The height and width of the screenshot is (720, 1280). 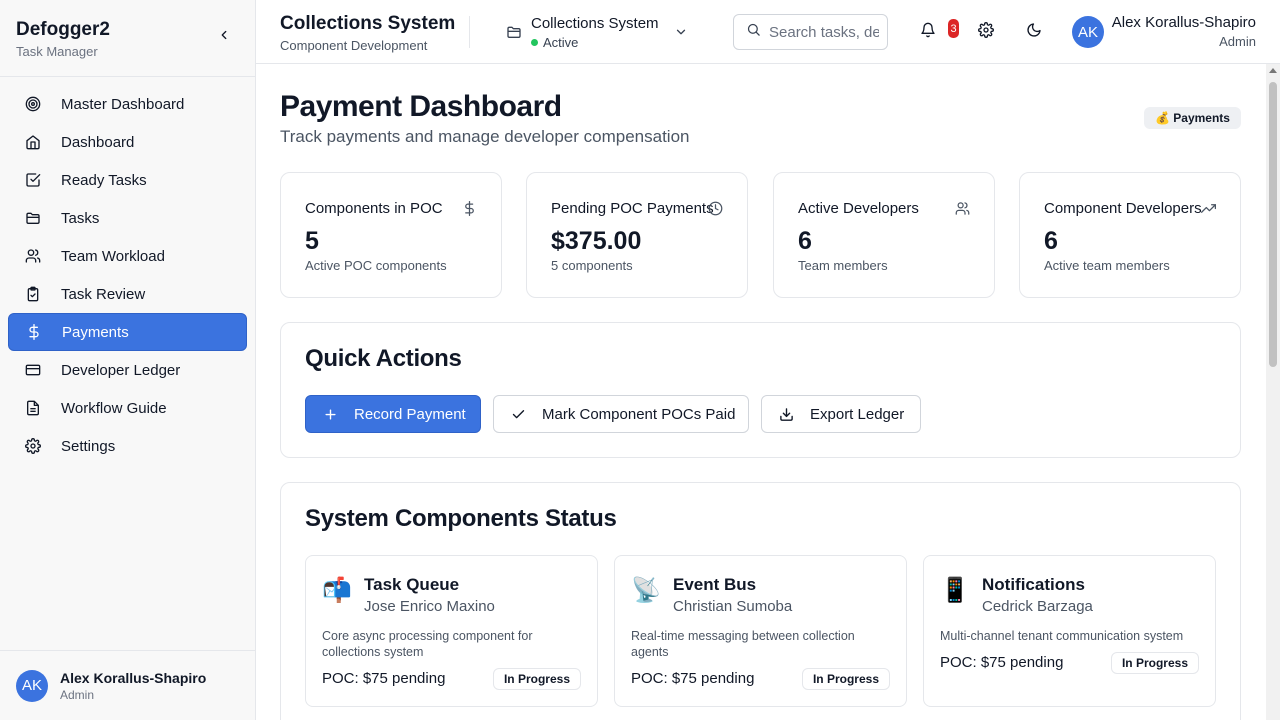 What do you see at coordinates (733, 606) in the screenshot?
I see `component-developer: Christian Sumoba` at bounding box center [733, 606].